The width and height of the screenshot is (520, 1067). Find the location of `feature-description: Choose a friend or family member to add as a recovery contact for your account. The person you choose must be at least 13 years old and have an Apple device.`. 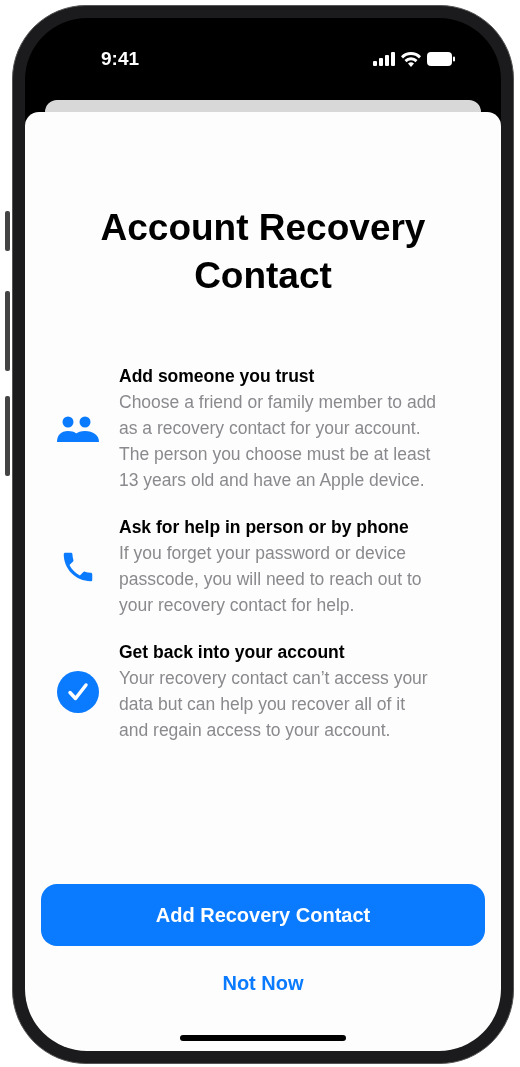

feature-description: Choose a friend or family member to add as a recovery contact for your account. The person you choose must be at least 13 years old and have an Apple device. is located at coordinates (278, 441).